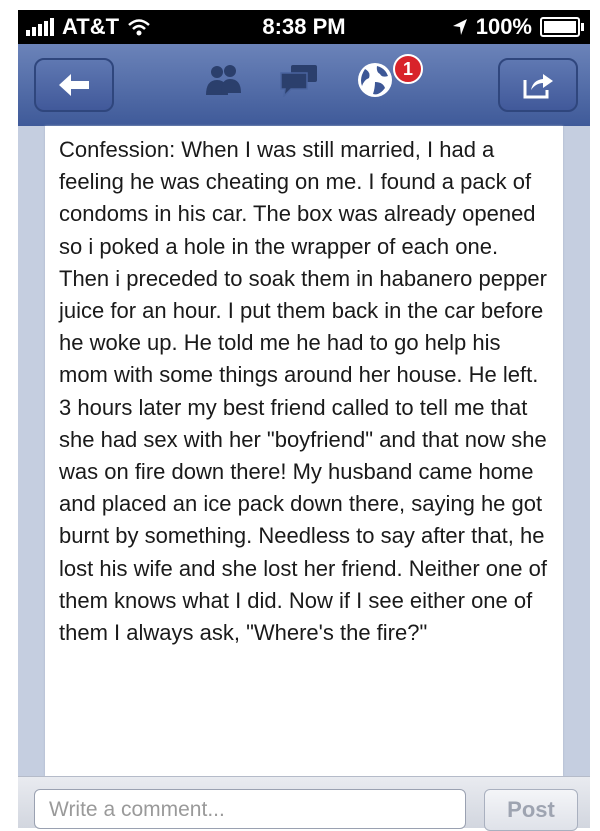  What do you see at coordinates (223, 80) in the screenshot?
I see `friends-icon` at bounding box center [223, 80].